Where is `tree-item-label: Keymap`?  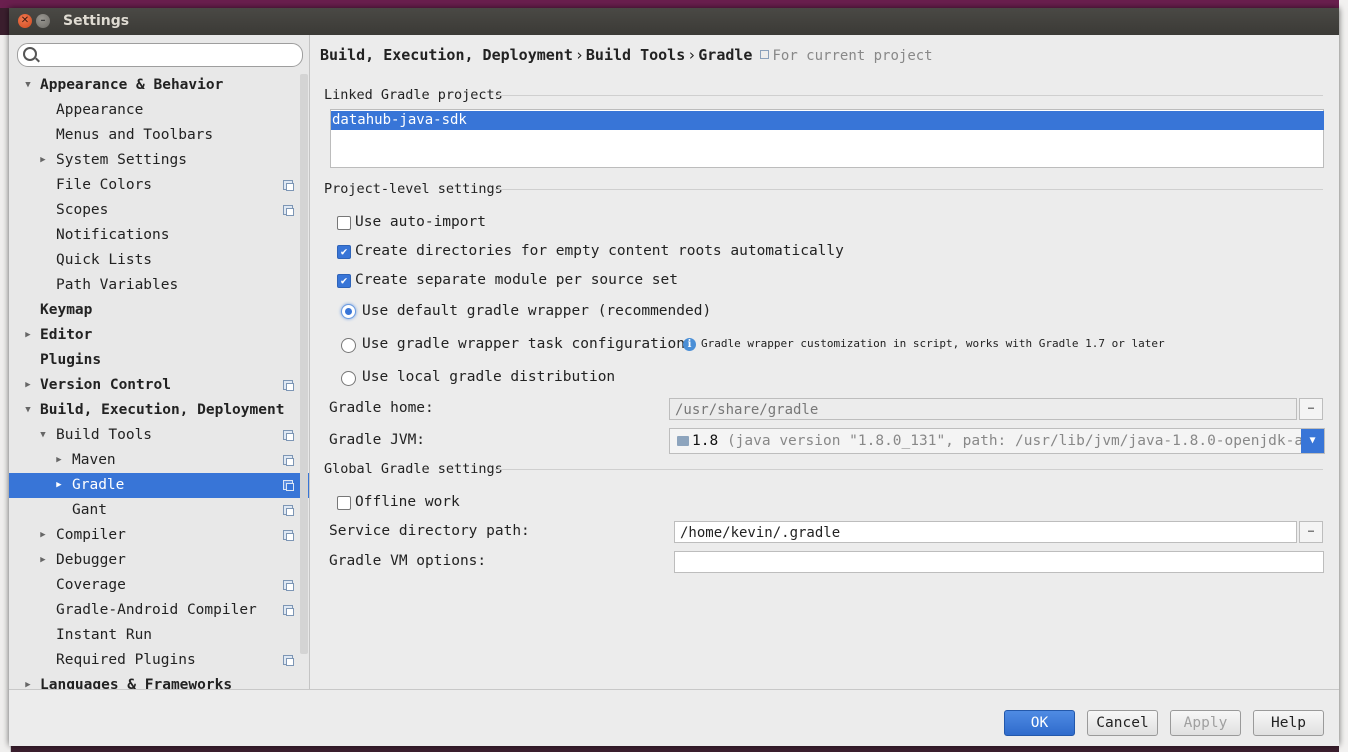 tree-item-label: Keymap is located at coordinates (66, 310).